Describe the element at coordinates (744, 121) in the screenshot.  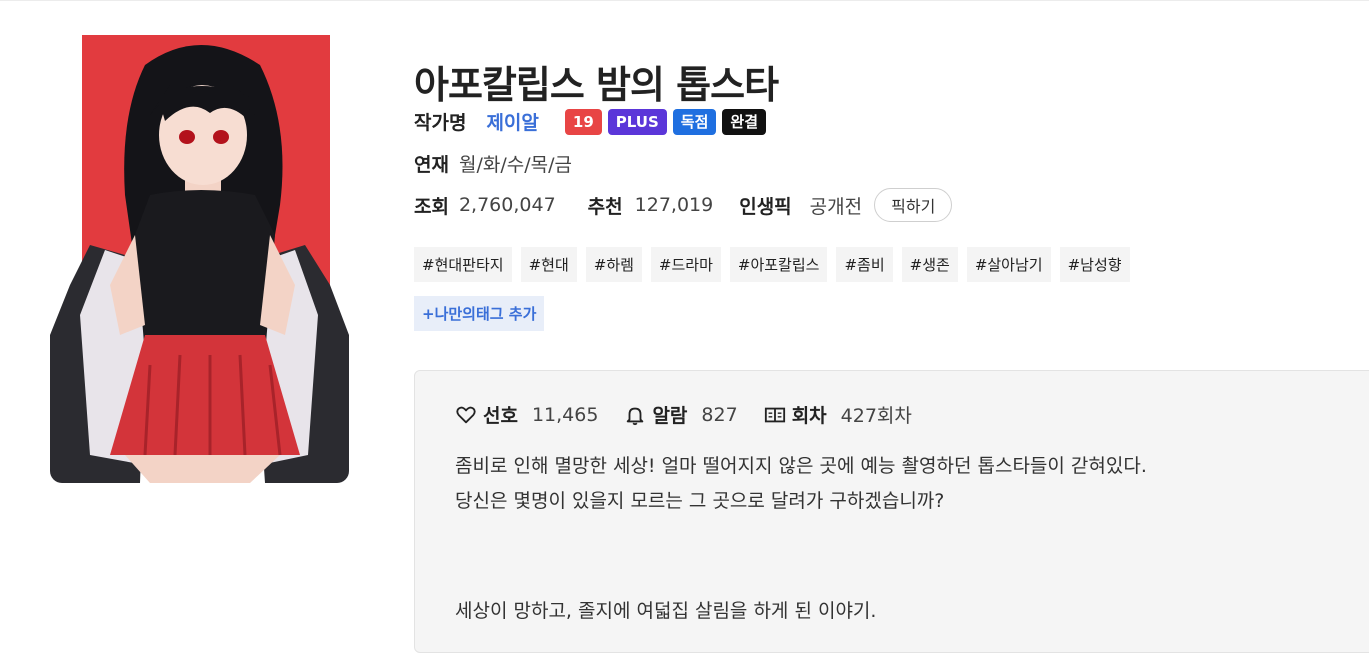
I see `completed-badge: 완결` at that location.